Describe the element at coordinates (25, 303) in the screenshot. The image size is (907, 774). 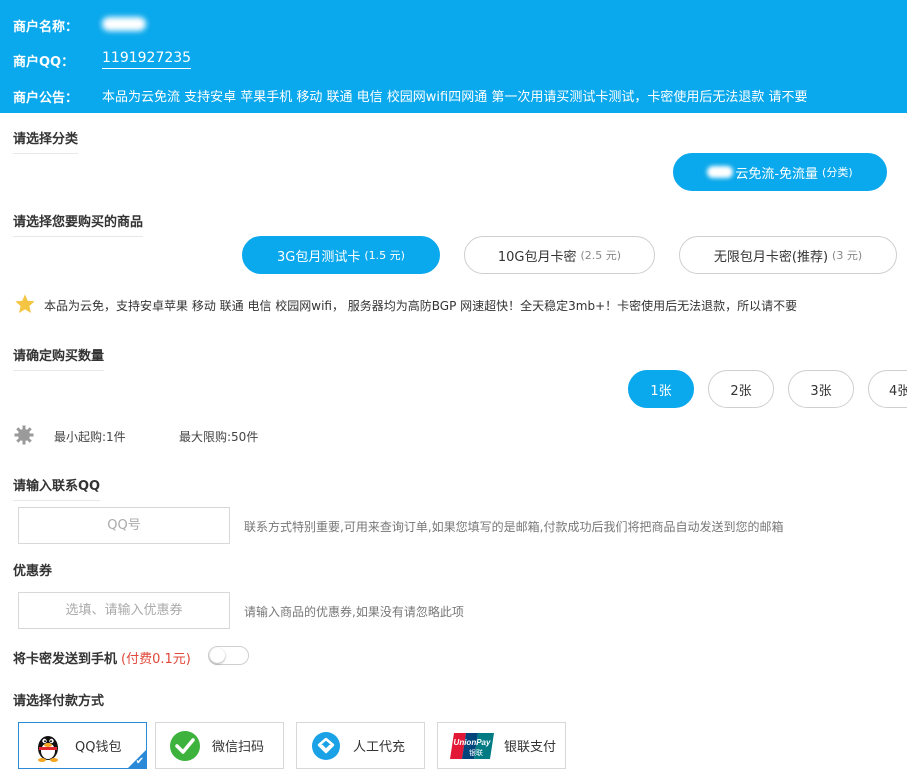
I see `star-icon` at that location.